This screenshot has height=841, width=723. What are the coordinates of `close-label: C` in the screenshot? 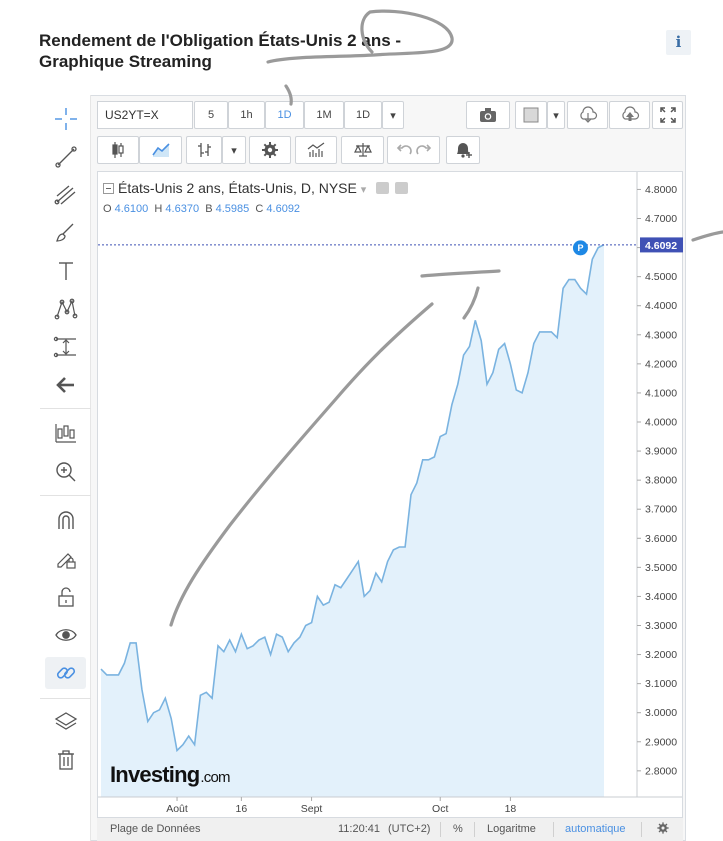 It's located at (259, 209).